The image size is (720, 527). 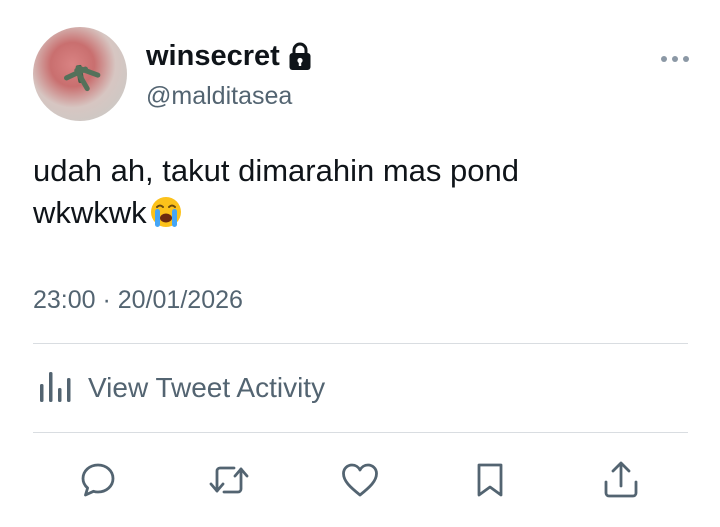 What do you see at coordinates (353, 216) in the screenshot?
I see `tweet-text-line-2: wkwkwk` at bounding box center [353, 216].